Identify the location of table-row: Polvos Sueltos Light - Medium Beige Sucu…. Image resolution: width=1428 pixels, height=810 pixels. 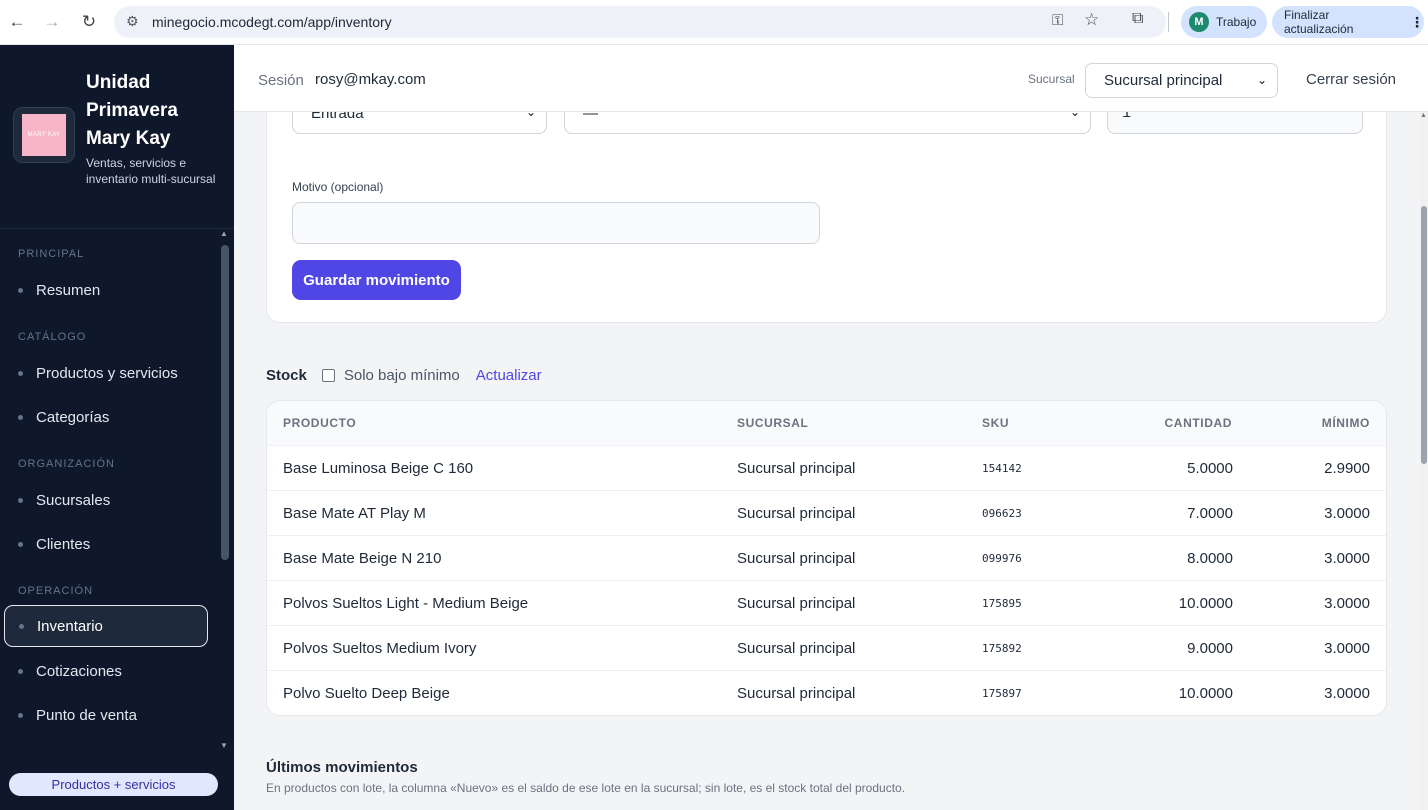
(826, 603).